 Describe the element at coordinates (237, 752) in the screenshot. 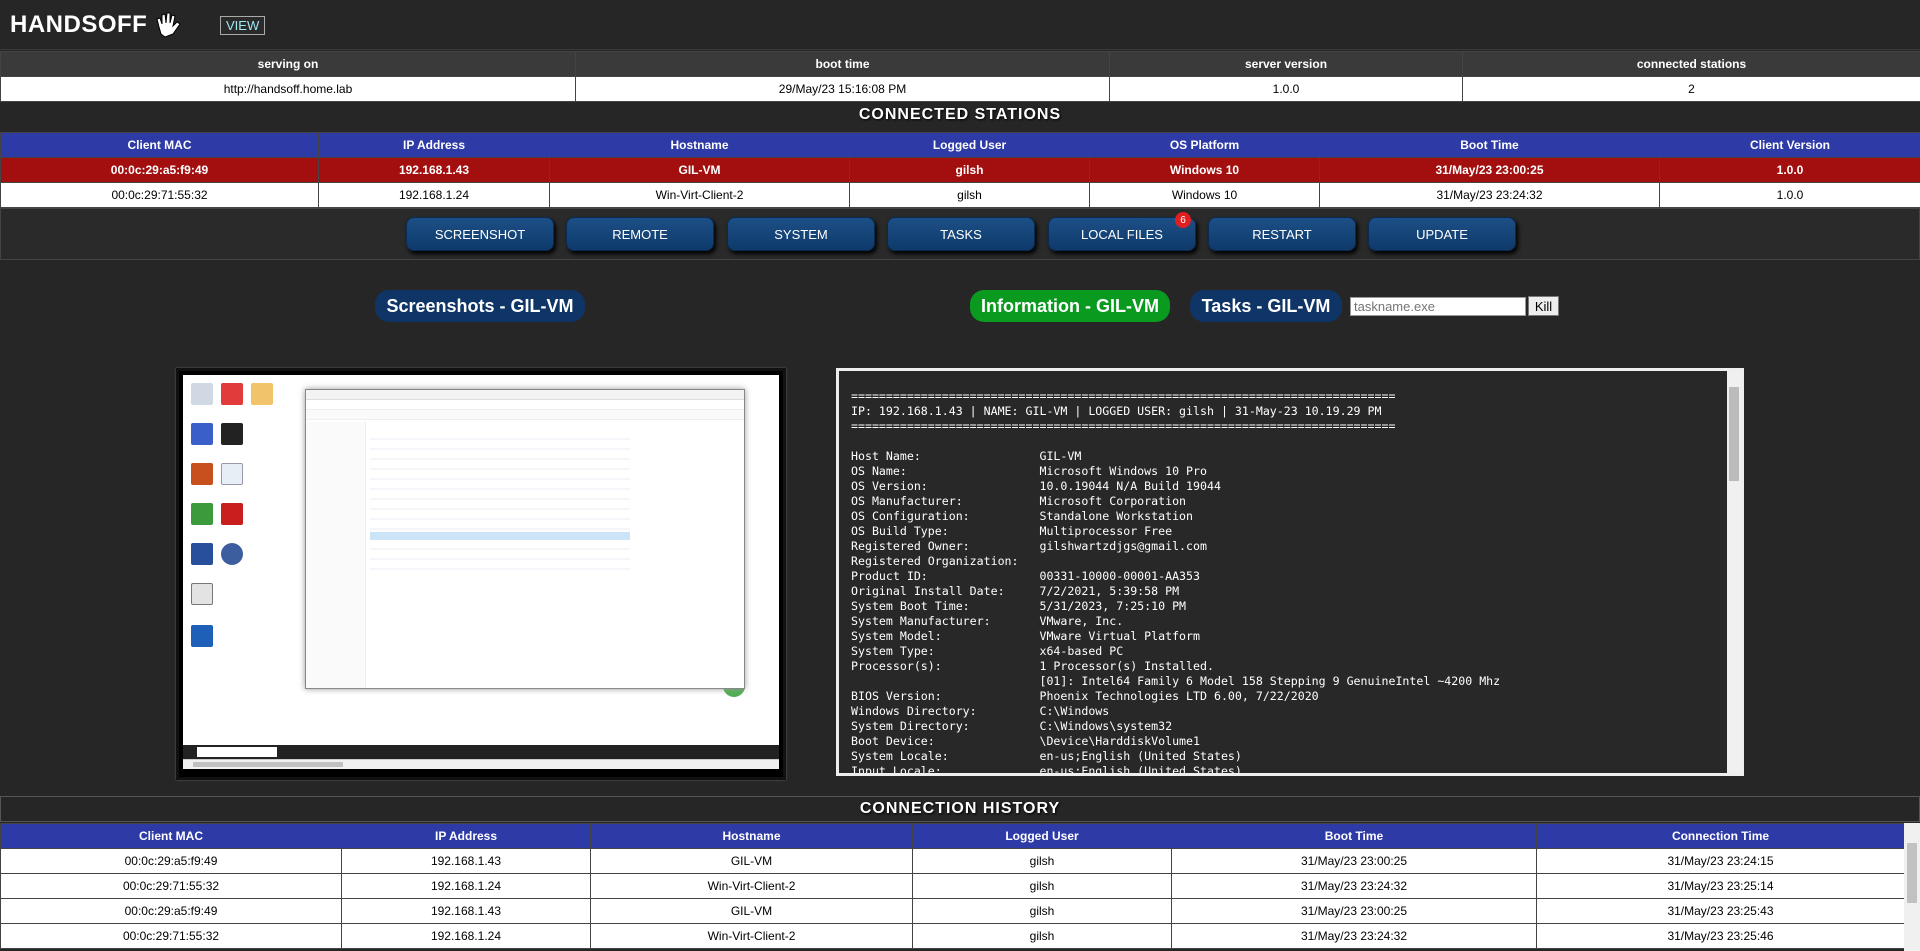

I see `search-box` at that location.